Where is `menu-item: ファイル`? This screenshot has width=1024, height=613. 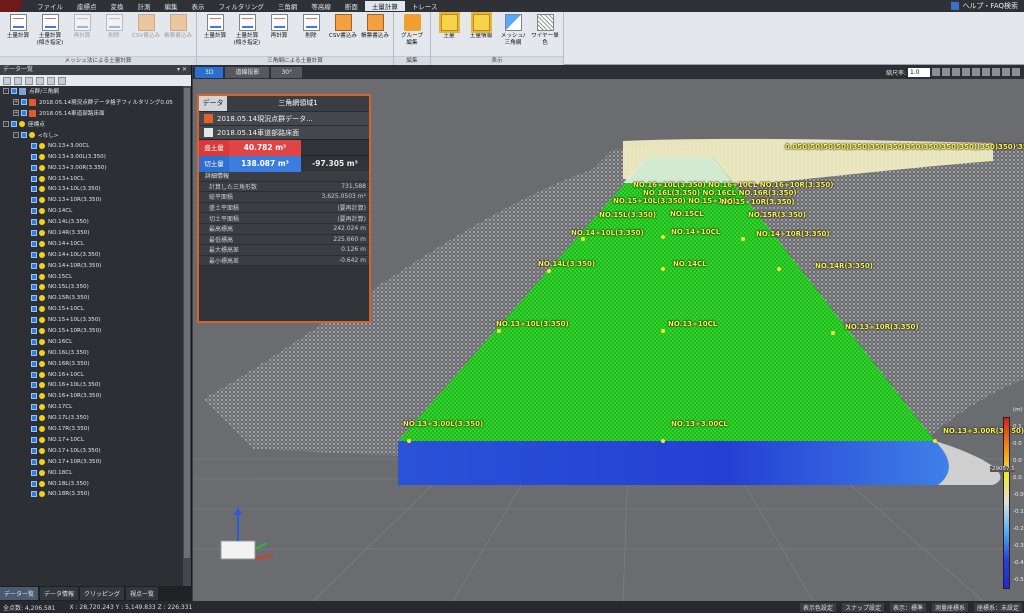 menu-item: ファイル is located at coordinates (50, 6).